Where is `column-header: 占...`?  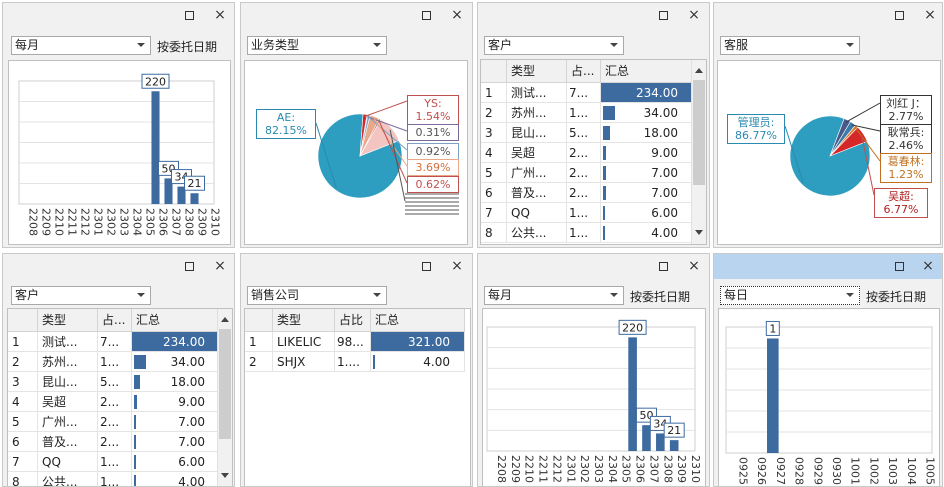 column-header: 占... is located at coordinates (115, 320).